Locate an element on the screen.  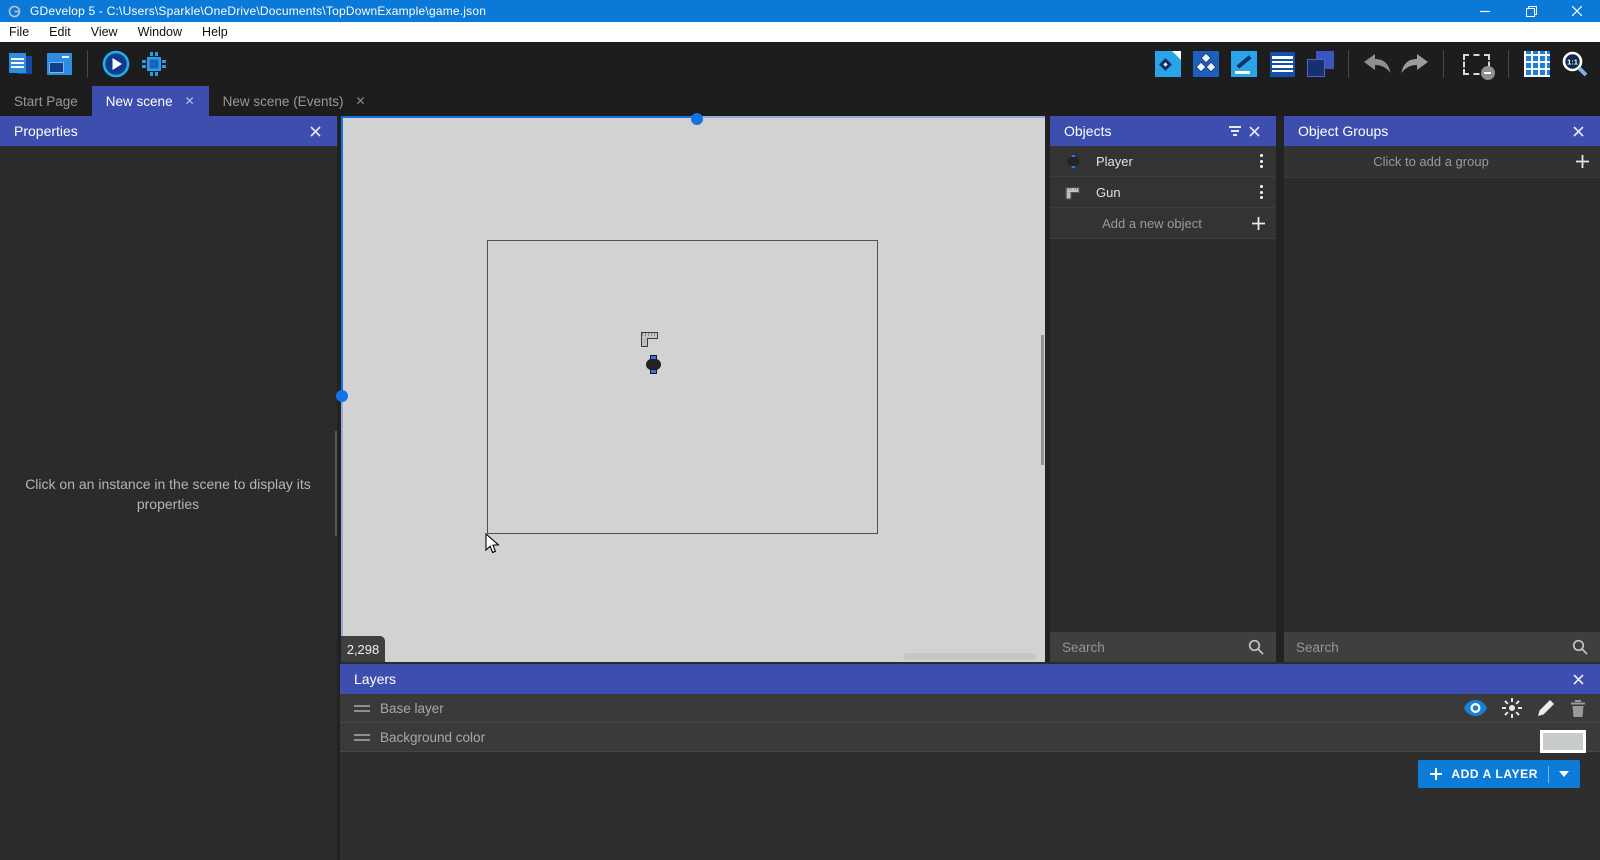
open-properties-button is located at coordinates (1282, 64).